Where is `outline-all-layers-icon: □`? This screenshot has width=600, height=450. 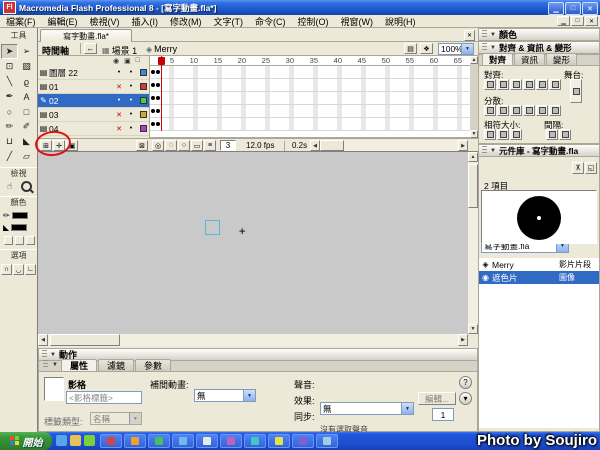
outline-all-layers-icon: □ is located at coordinates (138, 61).